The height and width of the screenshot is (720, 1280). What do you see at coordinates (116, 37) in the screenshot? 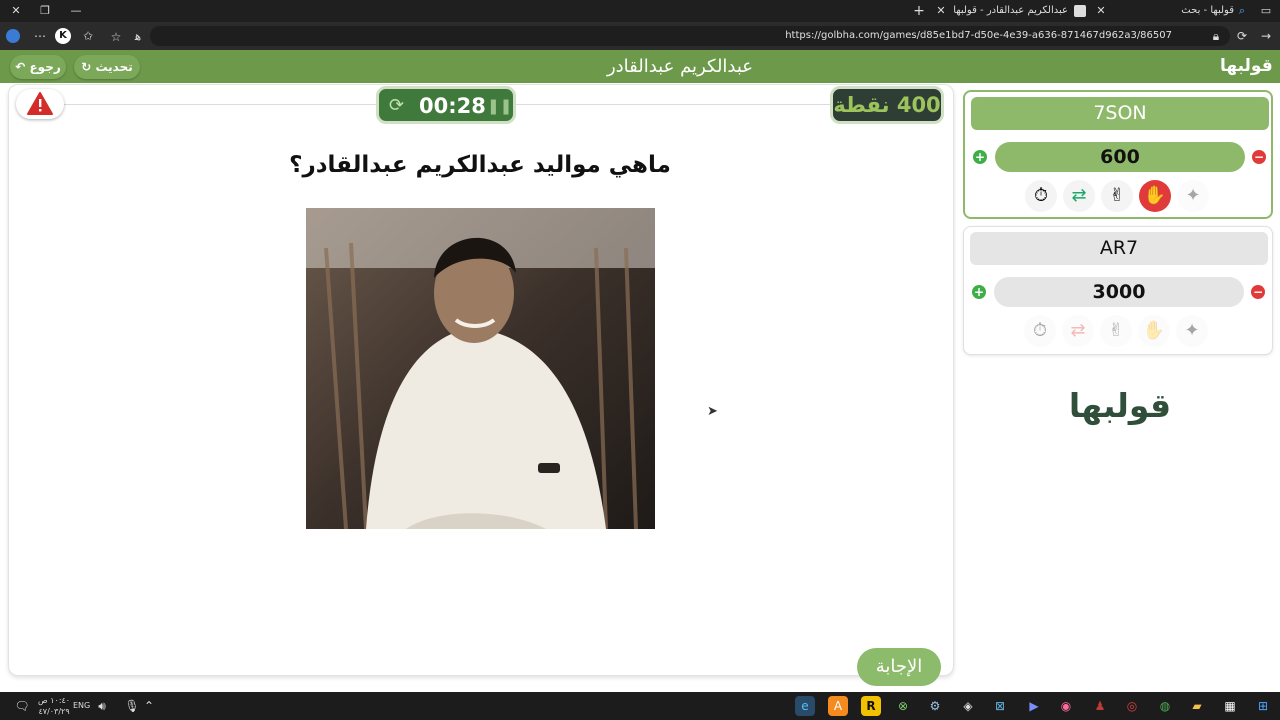
I see `bookmark-icon: ☆` at bounding box center [116, 37].